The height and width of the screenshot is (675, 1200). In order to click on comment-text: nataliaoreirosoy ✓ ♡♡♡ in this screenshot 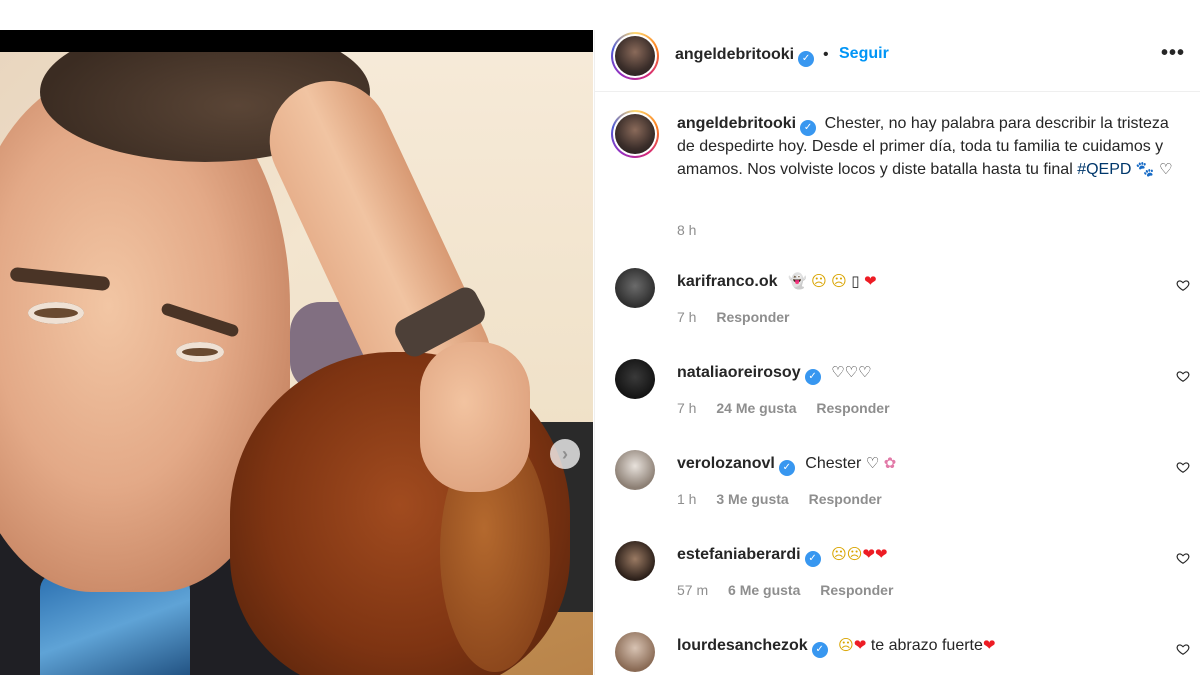, I will do `click(917, 373)`.